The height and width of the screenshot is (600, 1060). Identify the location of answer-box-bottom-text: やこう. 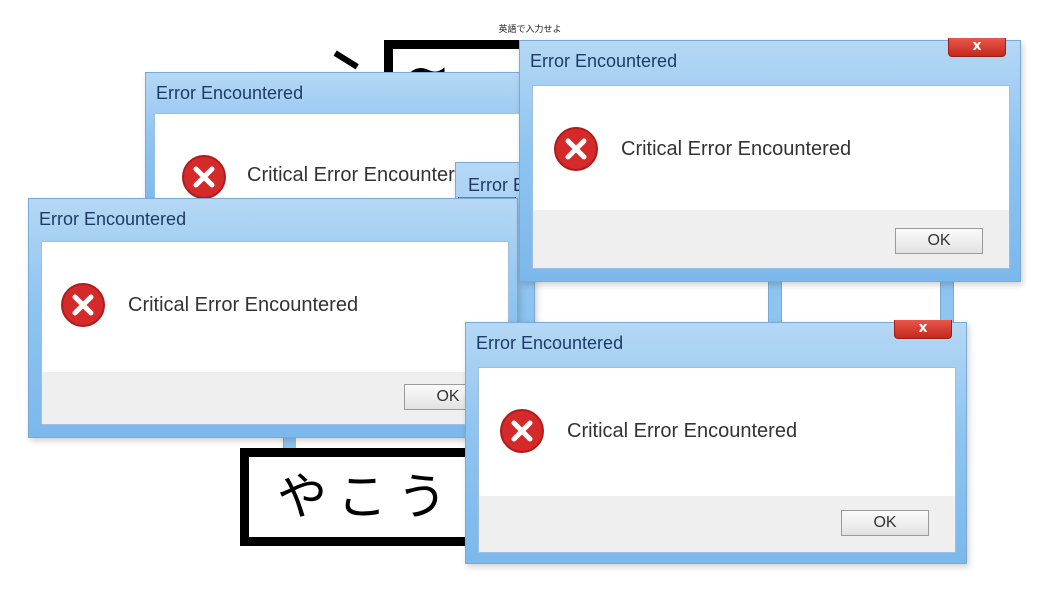
(367, 497).